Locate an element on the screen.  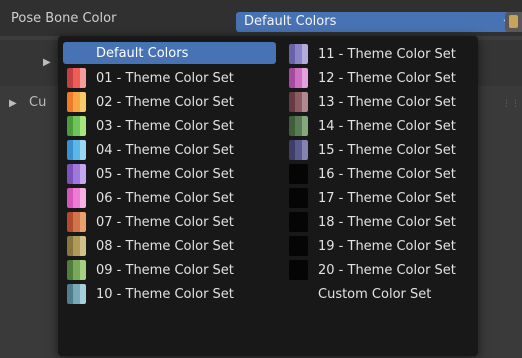
menu-item: 05 - Theme Color Set is located at coordinates (169, 174).